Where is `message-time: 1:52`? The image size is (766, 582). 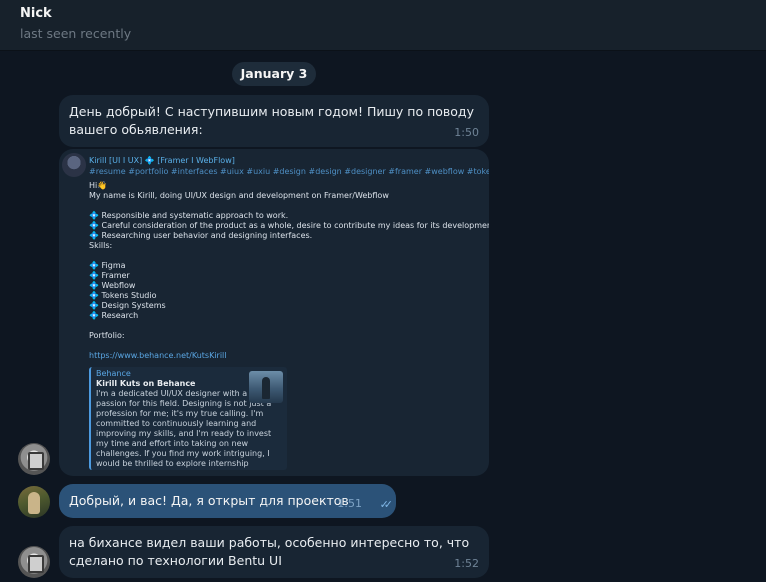
message-time: 1:52 is located at coordinates (466, 563).